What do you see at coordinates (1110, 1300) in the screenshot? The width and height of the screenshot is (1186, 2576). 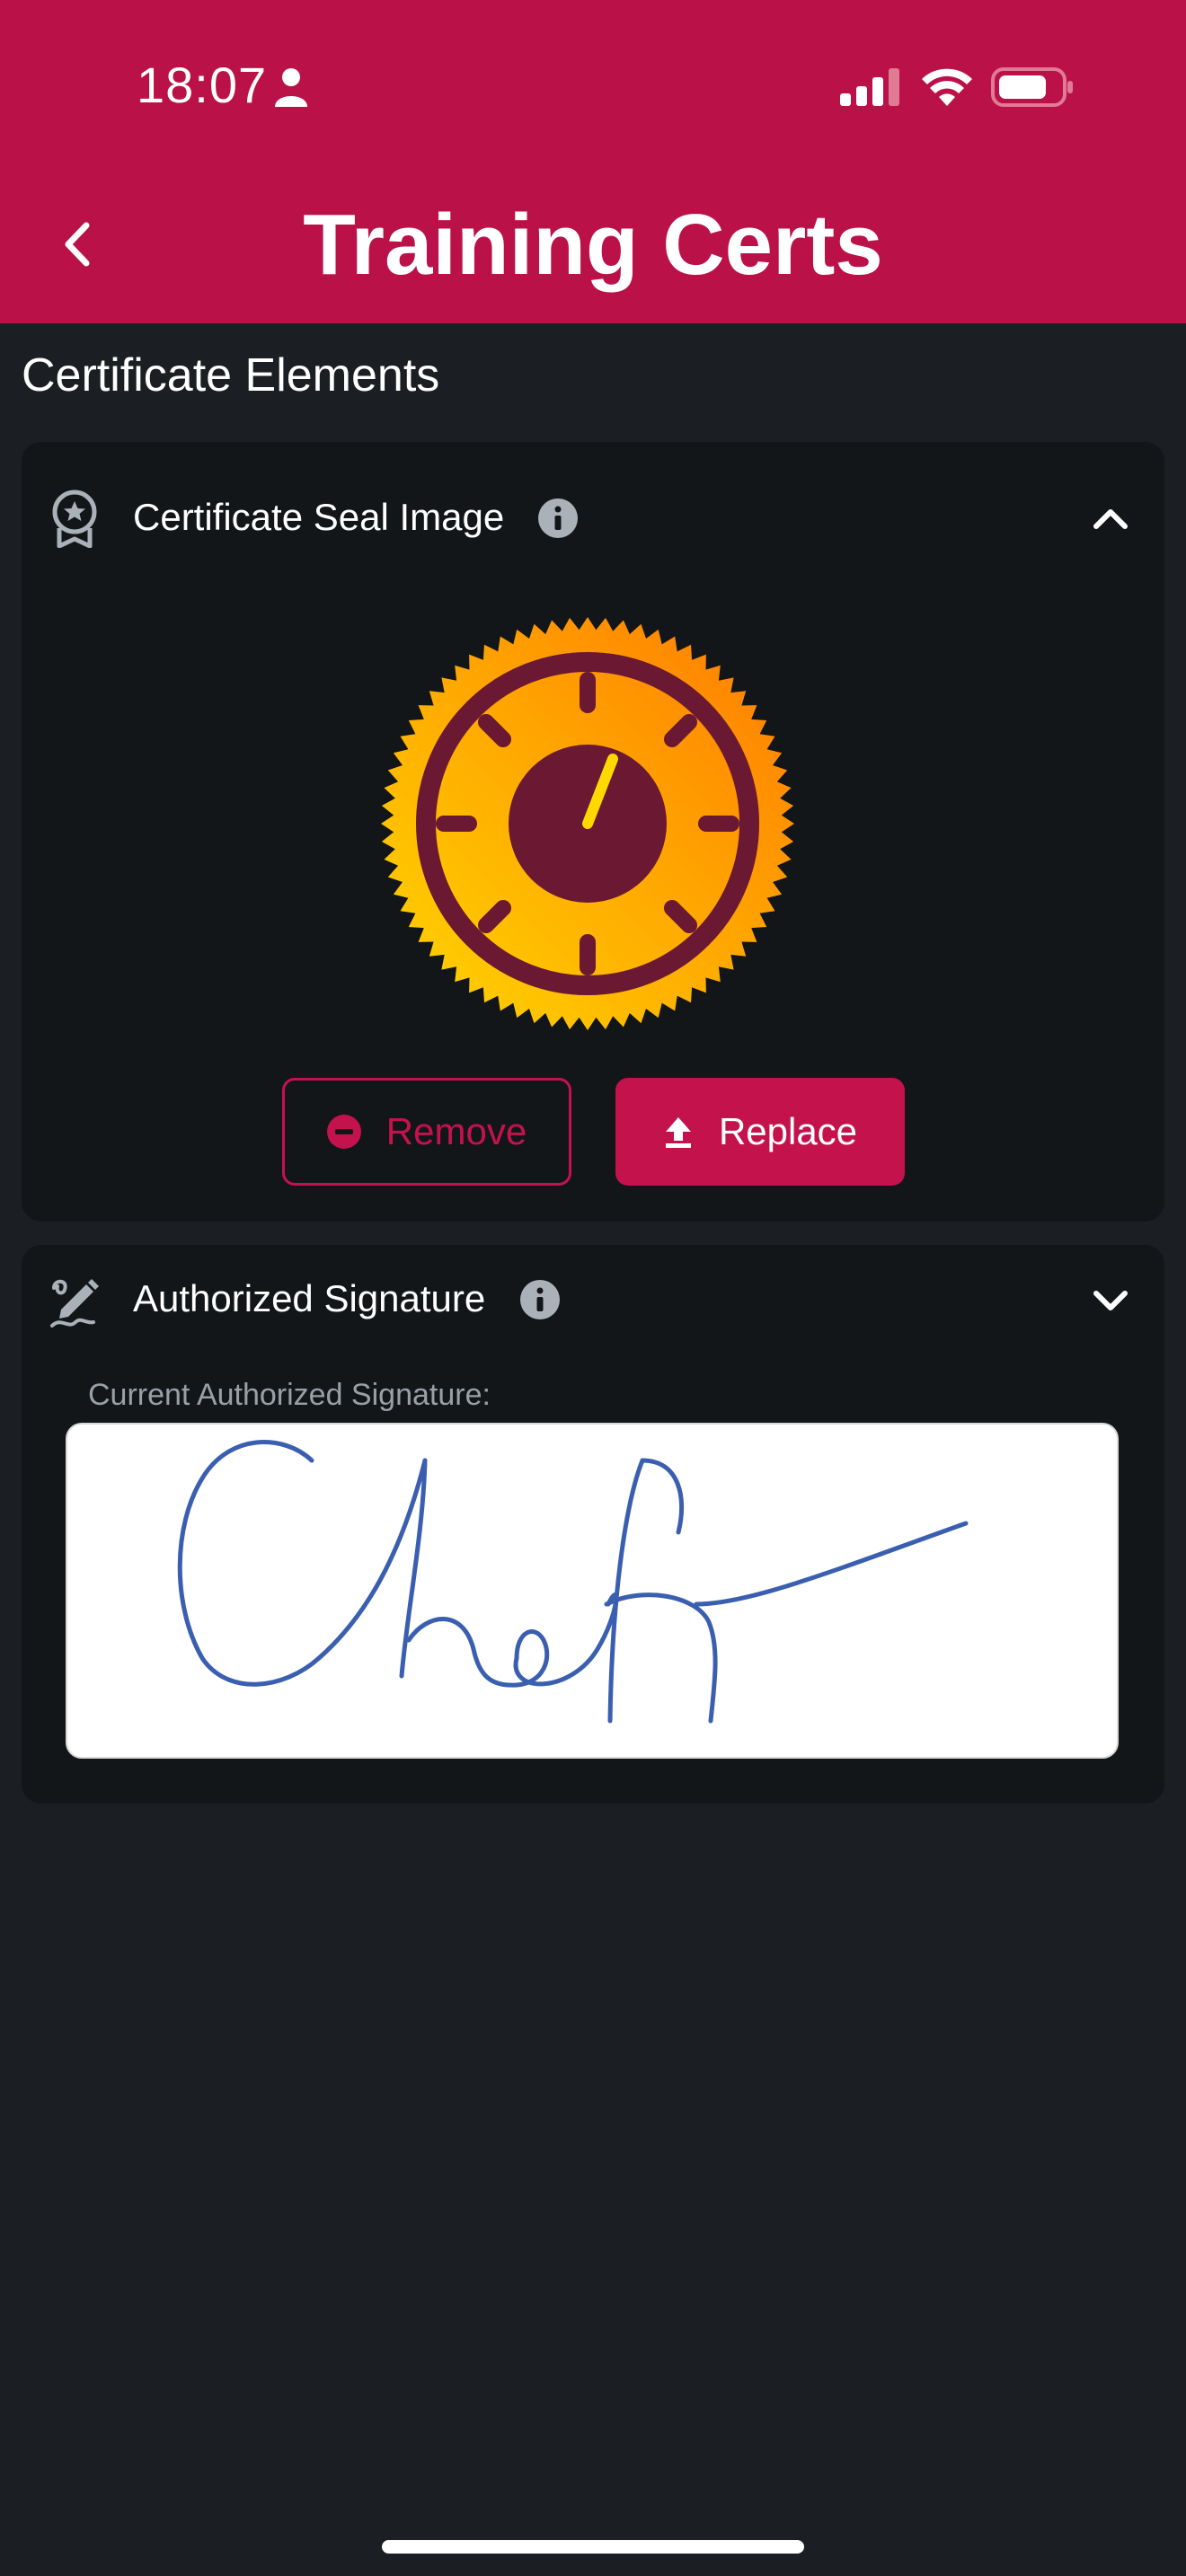 I see `chevron-down-icon` at bounding box center [1110, 1300].